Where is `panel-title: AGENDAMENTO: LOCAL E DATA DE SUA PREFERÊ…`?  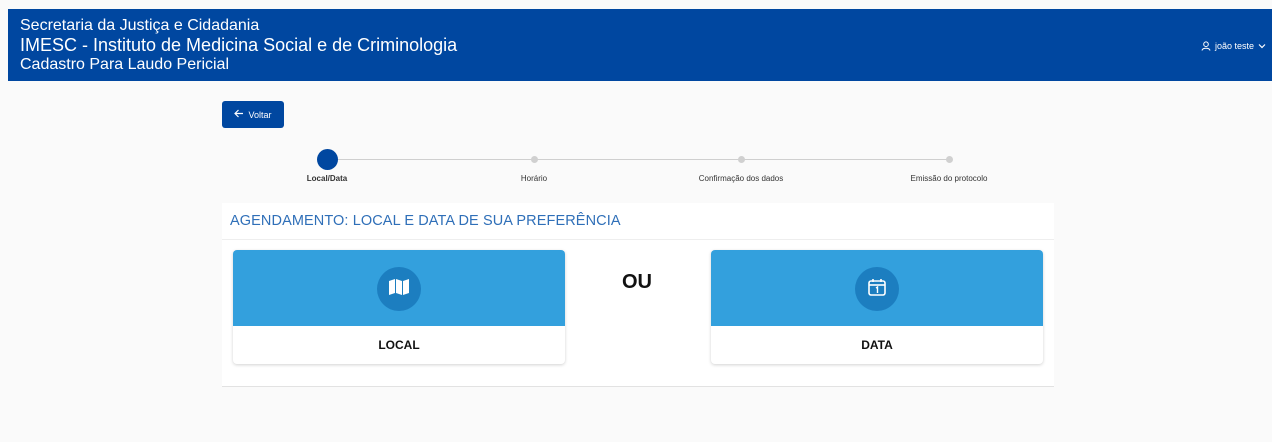
panel-title: AGENDAMENTO: LOCAL E DATA DE SUA PREFERÊ… is located at coordinates (425, 221).